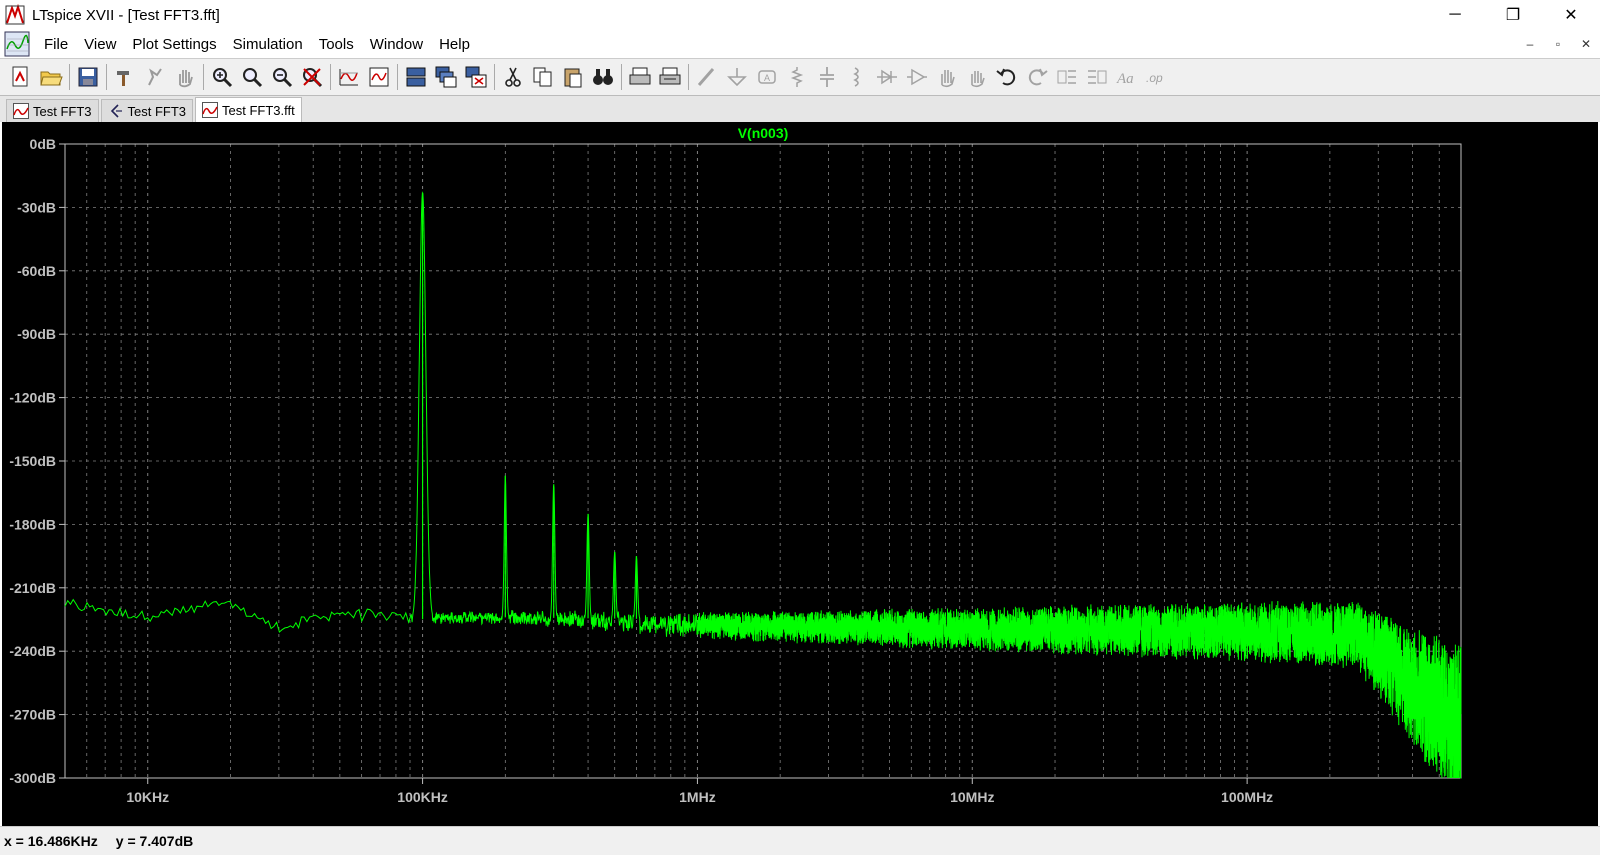 The image size is (1600, 855). What do you see at coordinates (640, 77) in the screenshot?
I see `print-button` at bounding box center [640, 77].